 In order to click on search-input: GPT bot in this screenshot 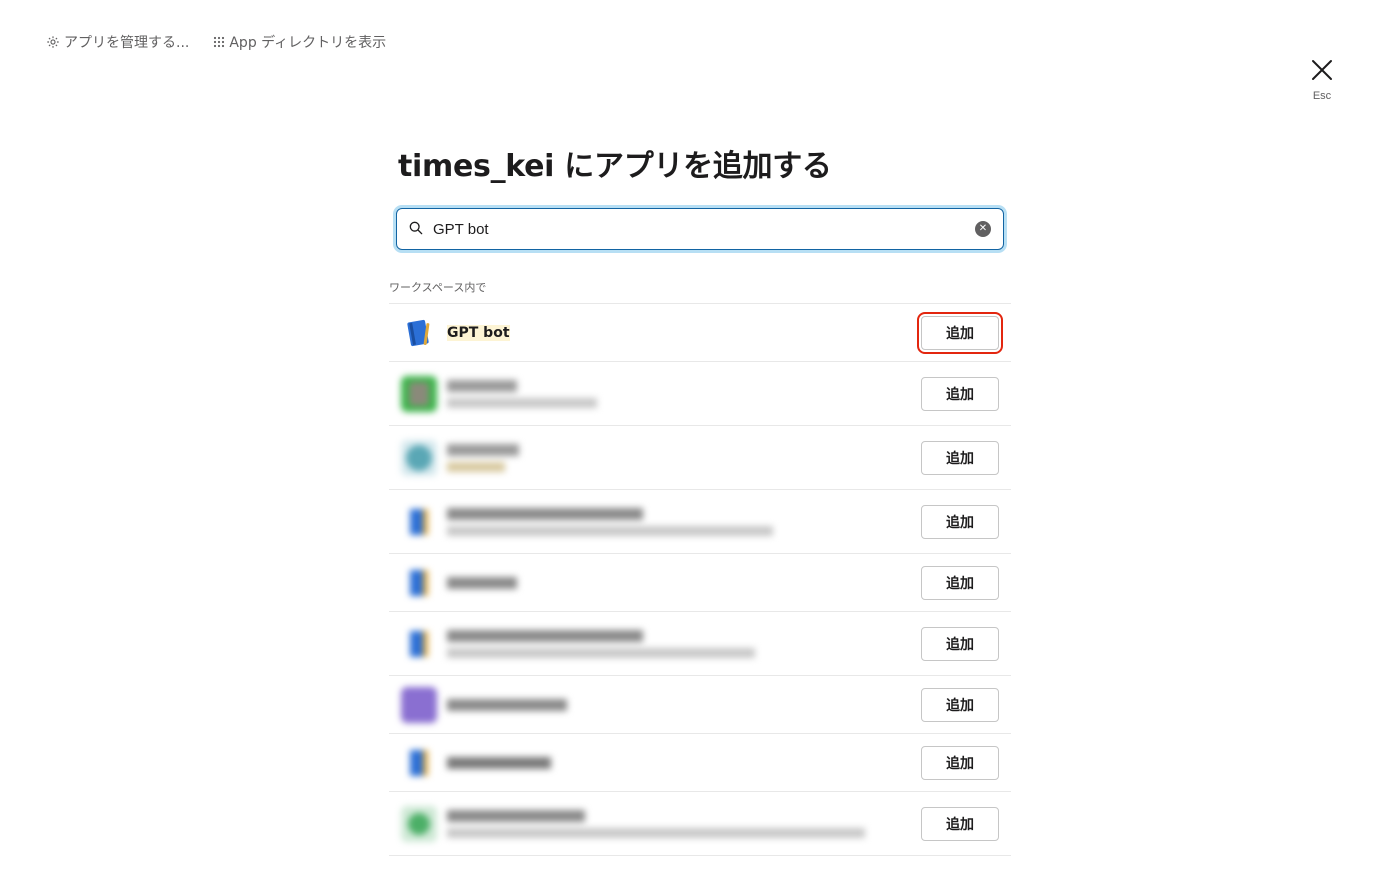, I will do `click(704, 229)`.